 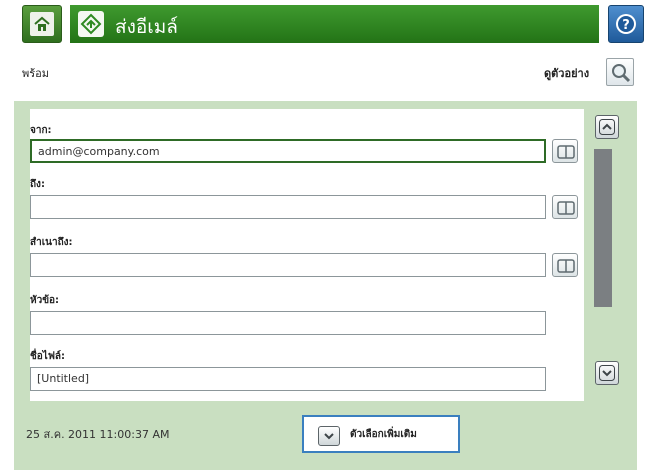 What do you see at coordinates (36, 73) in the screenshot?
I see `status-text: พร้อม` at bounding box center [36, 73].